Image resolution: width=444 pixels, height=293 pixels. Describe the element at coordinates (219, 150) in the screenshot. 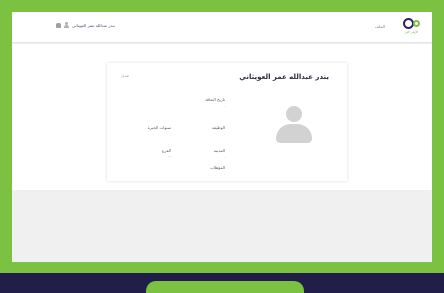

I see `city-label: المدينة` at that location.